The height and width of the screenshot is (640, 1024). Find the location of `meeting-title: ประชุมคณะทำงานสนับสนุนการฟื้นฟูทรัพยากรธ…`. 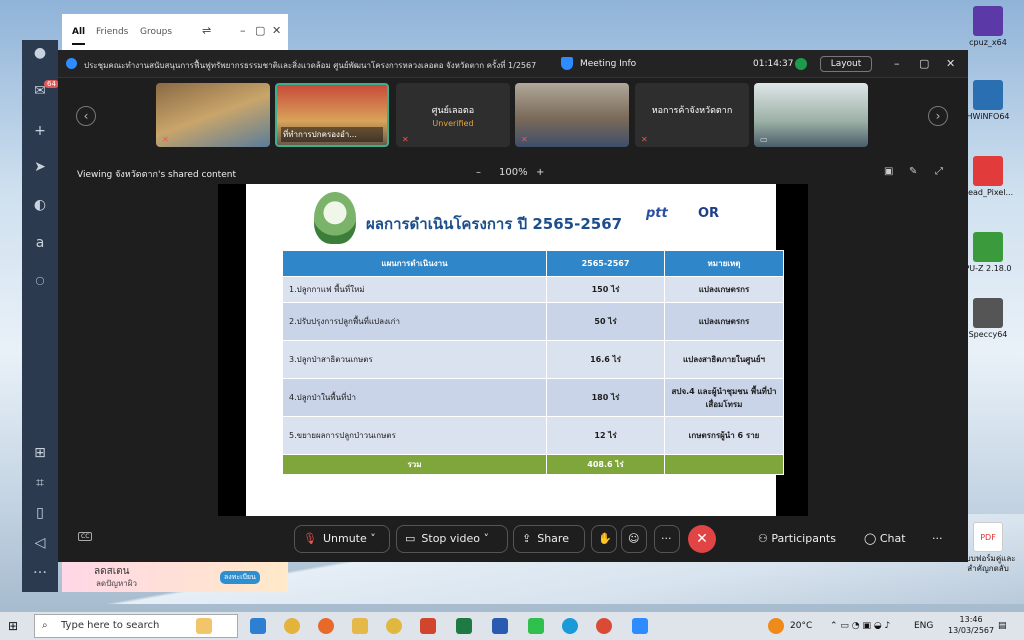

meeting-title: ประชุมคณะทำงานสนับสนุนการฟื้นฟูทรัพยากรธ… is located at coordinates (310, 65).